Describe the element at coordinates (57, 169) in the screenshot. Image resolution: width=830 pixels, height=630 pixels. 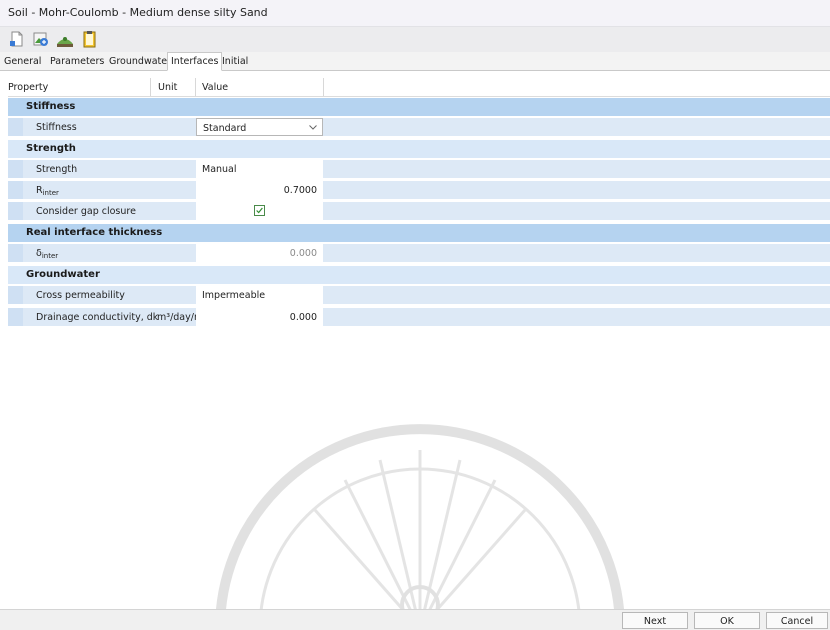
I see `property-label: Strength` at that location.